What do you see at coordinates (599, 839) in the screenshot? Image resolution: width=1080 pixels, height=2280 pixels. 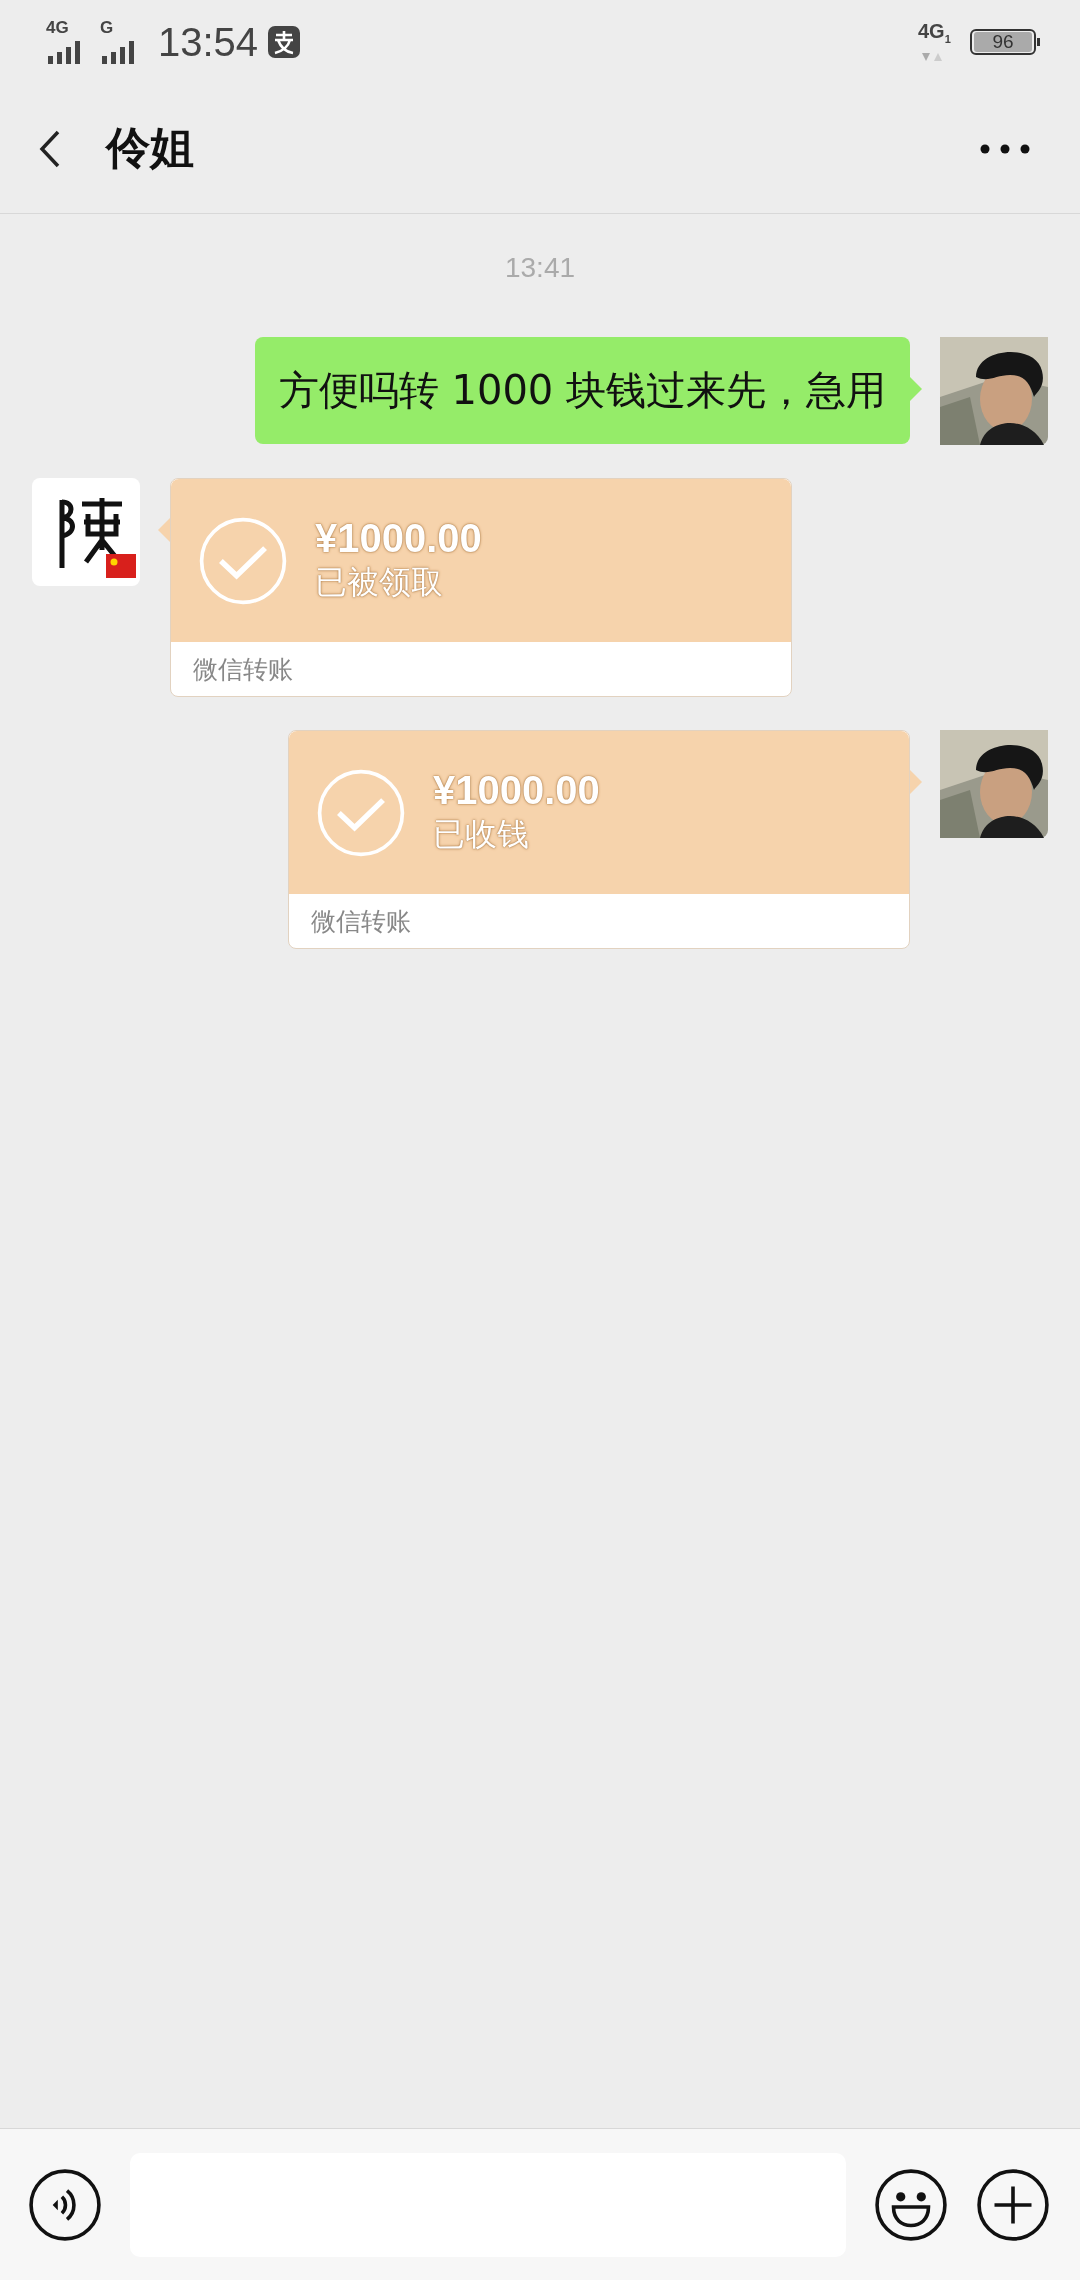 I see `transfer-card: ¥1000.00 已收钱 微信转账` at bounding box center [599, 839].